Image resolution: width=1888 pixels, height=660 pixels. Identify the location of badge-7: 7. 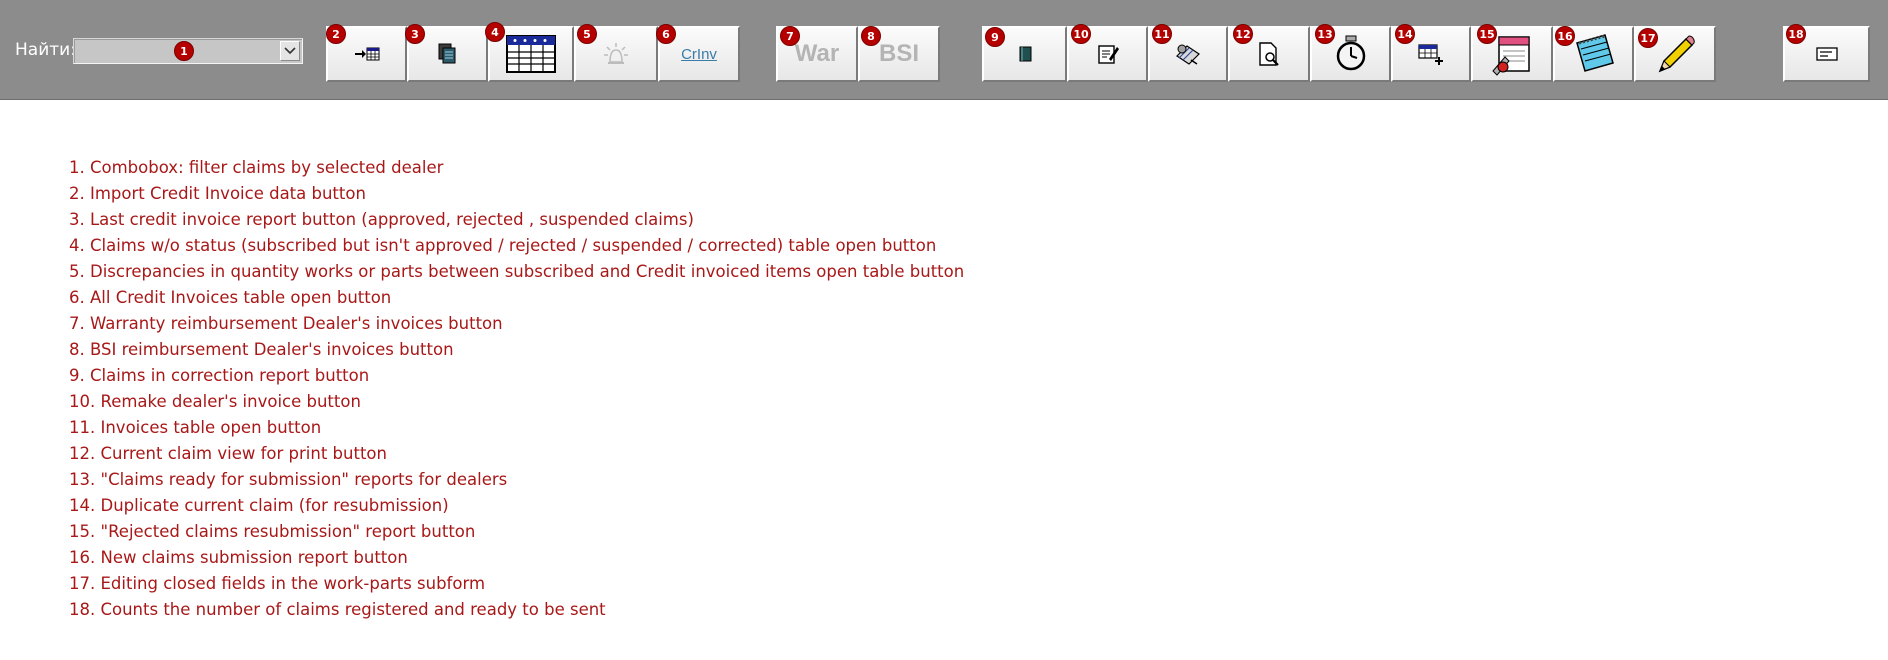
(790, 36).